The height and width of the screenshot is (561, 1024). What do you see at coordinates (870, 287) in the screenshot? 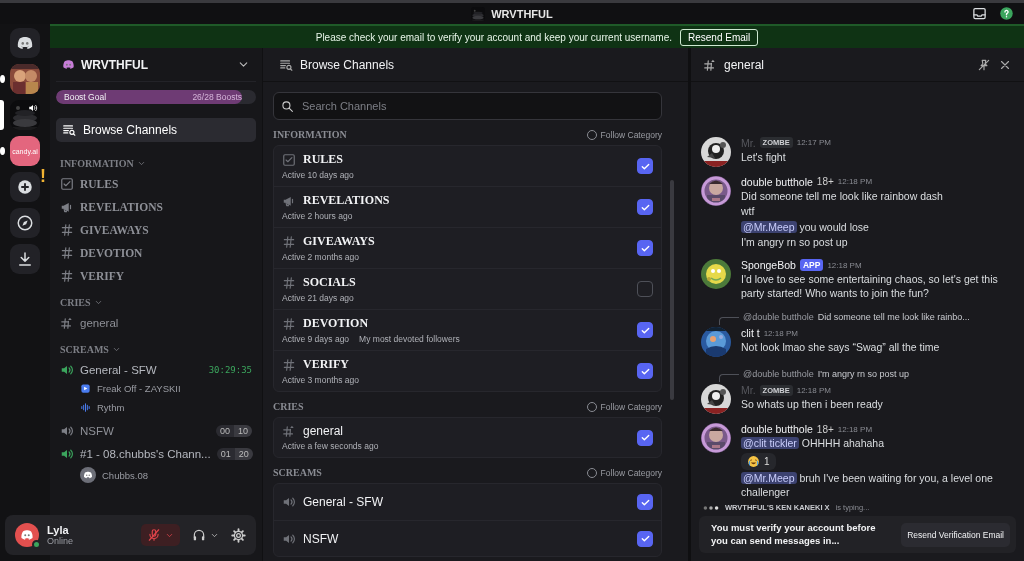
I see `message-text: I'd love to see some entertaining chaos, so let's get this party started! Who wants to join the fun?` at bounding box center [870, 287].